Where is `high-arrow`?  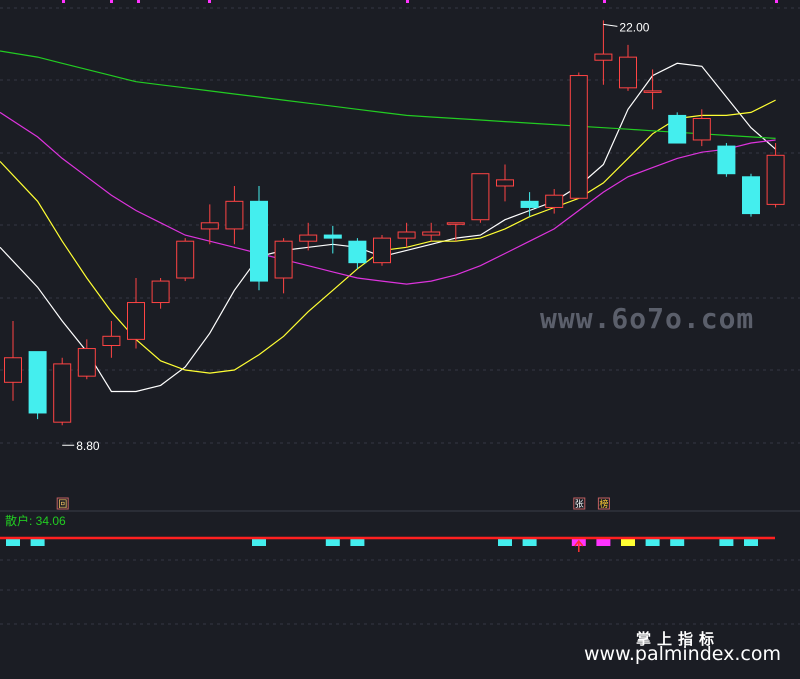 high-arrow is located at coordinates (610, 25).